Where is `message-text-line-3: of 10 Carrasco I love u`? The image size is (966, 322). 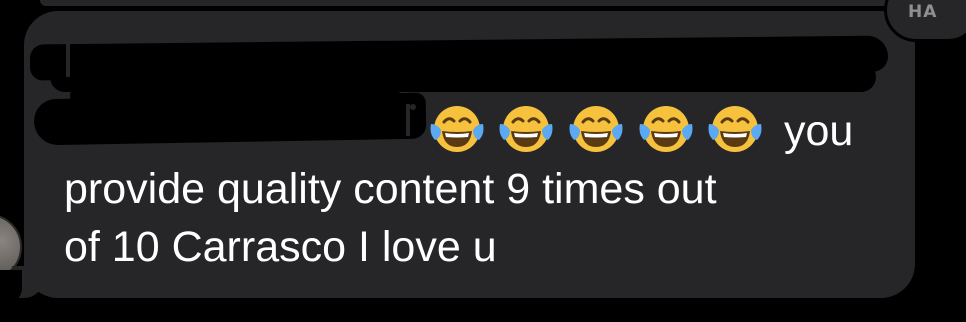 message-text-line-3: of 10 Carrasco I love u is located at coordinates (280, 247).